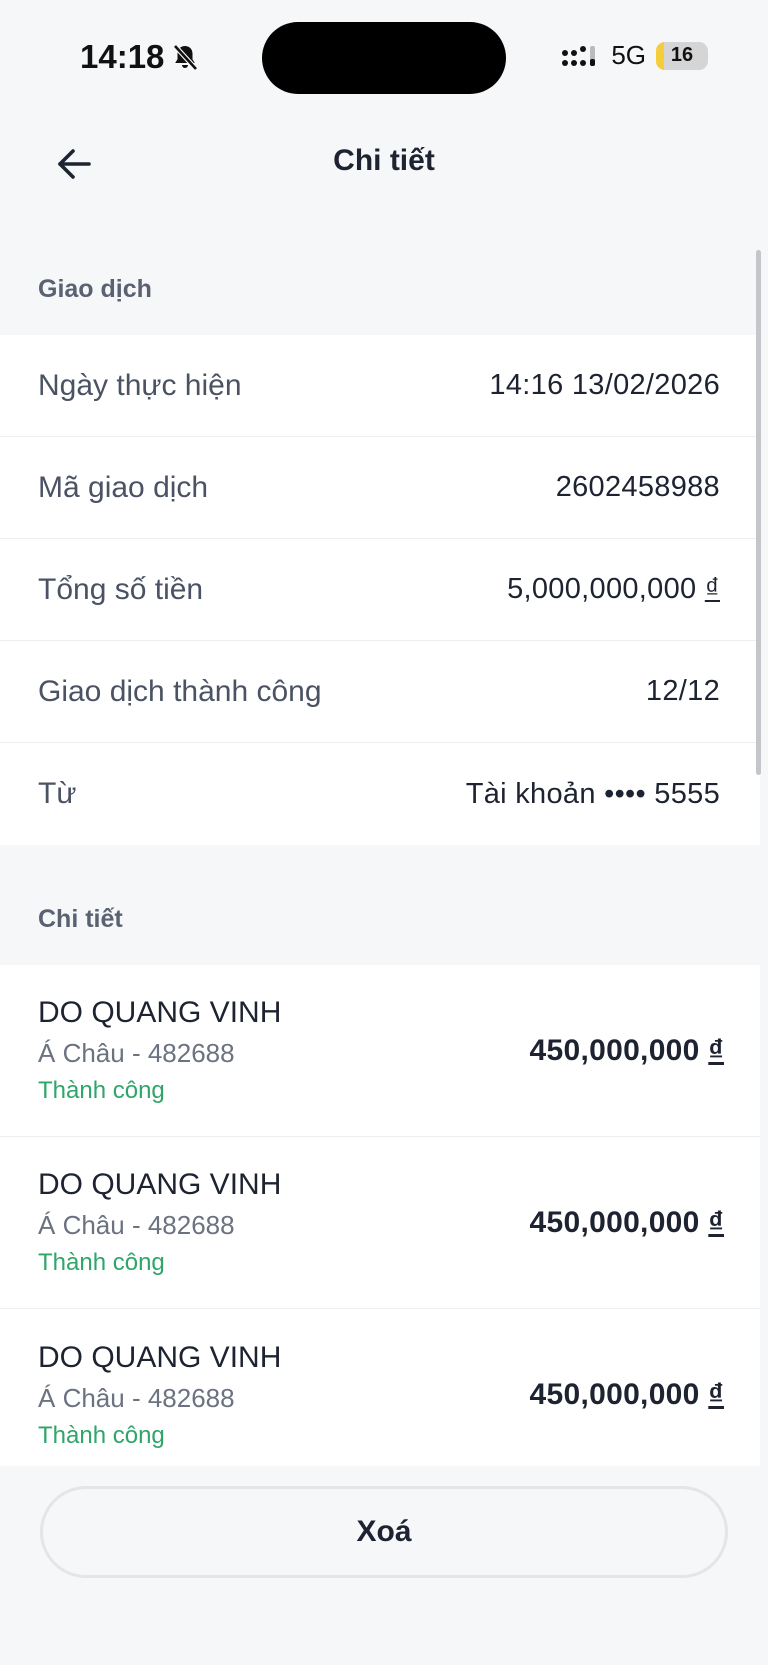 The height and width of the screenshot is (1665, 768). I want to click on info-value: Tài khoản •••• 5555, so click(592, 793).